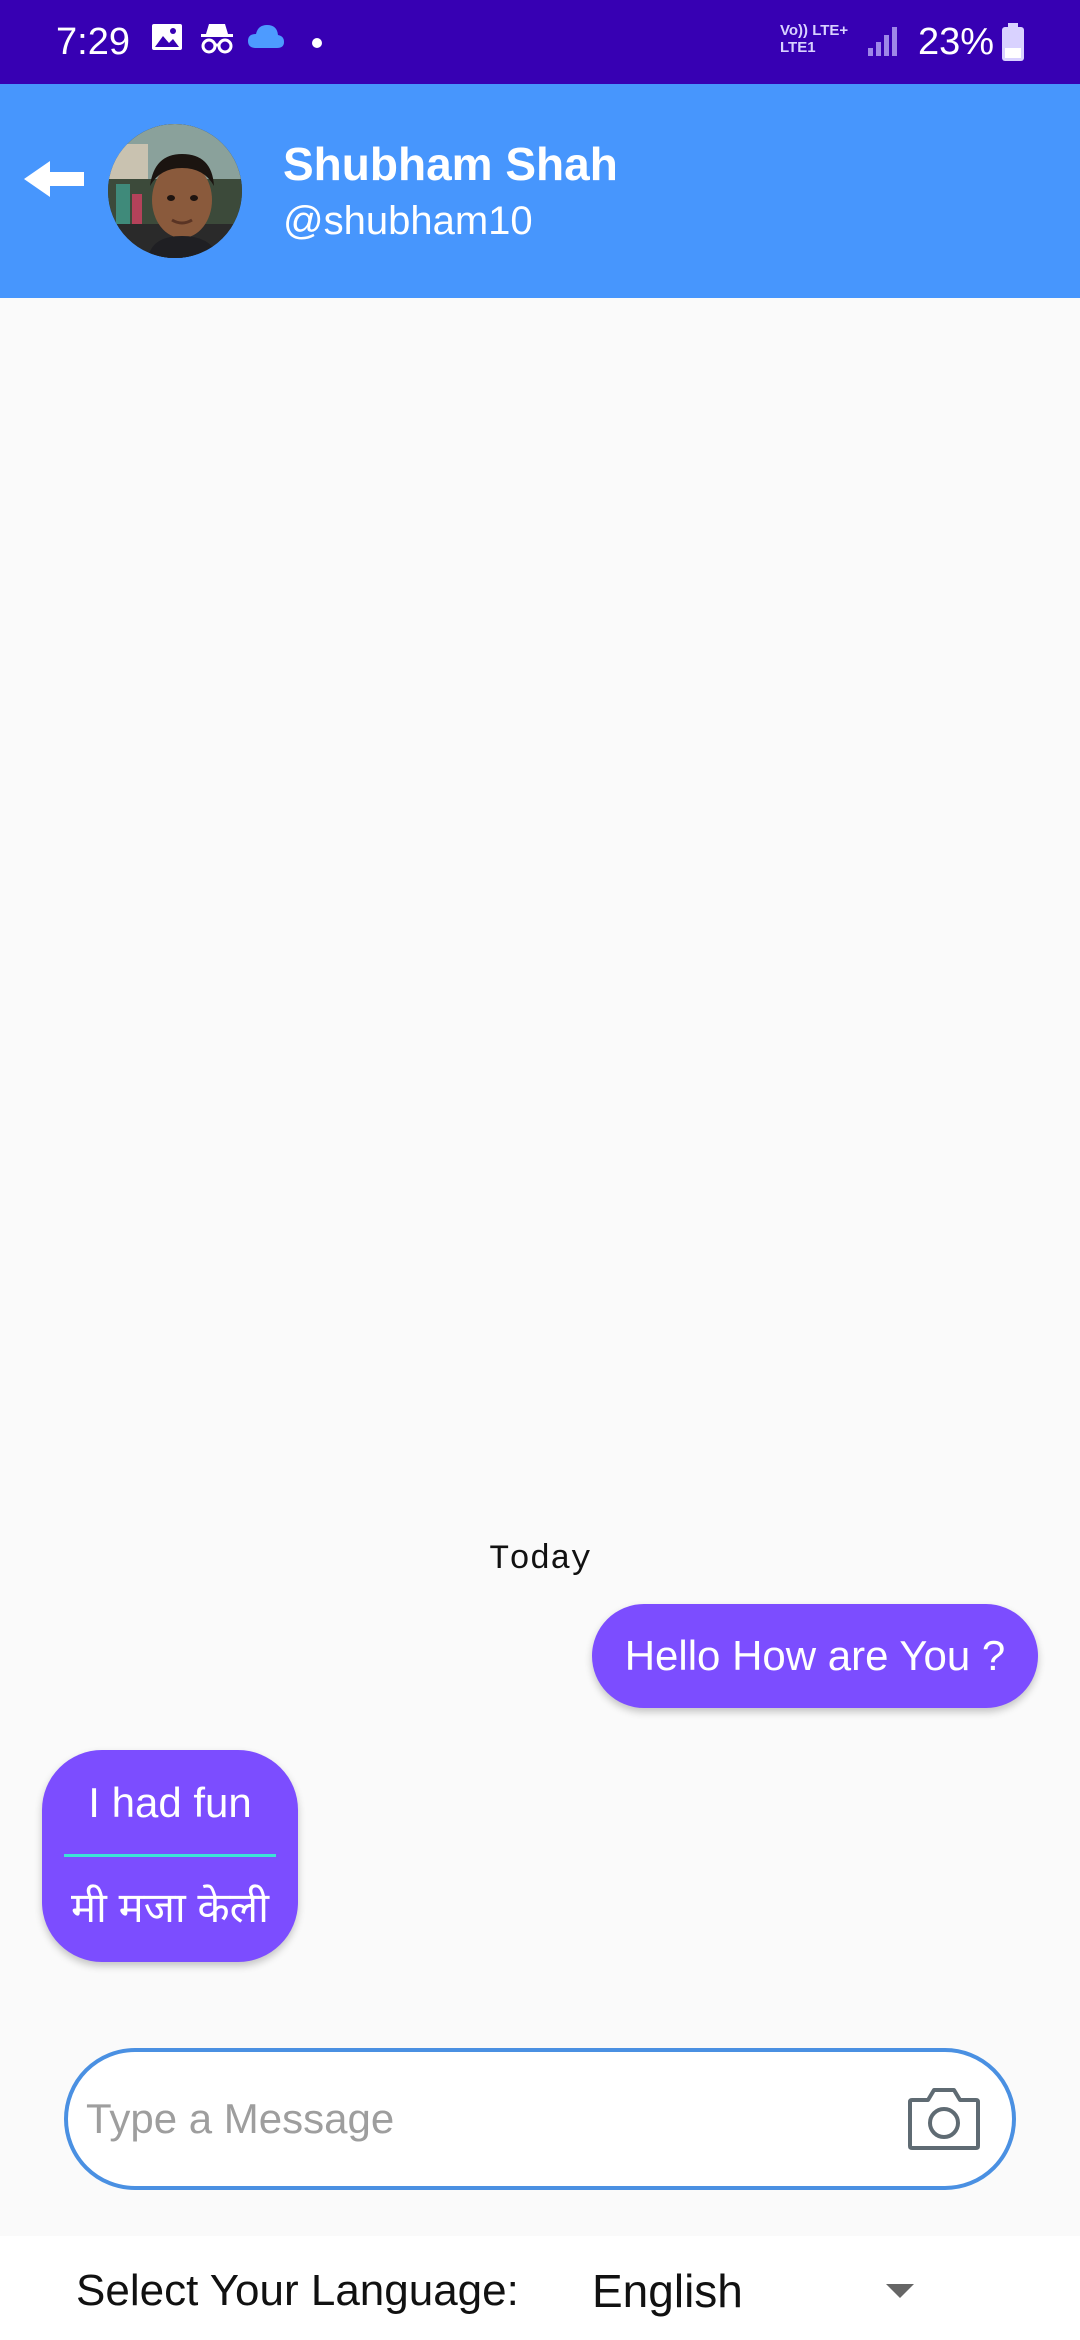 This screenshot has height=2340, width=1080. What do you see at coordinates (170, 1907) in the screenshot?
I see `message-translation: मी मजा केली` at bounding box center [170, 1907].